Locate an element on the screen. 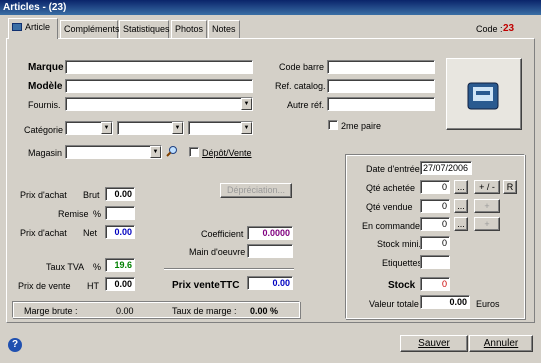 This screenshot has width=541, height=363. search-icon is located at coordinates (172, 151).